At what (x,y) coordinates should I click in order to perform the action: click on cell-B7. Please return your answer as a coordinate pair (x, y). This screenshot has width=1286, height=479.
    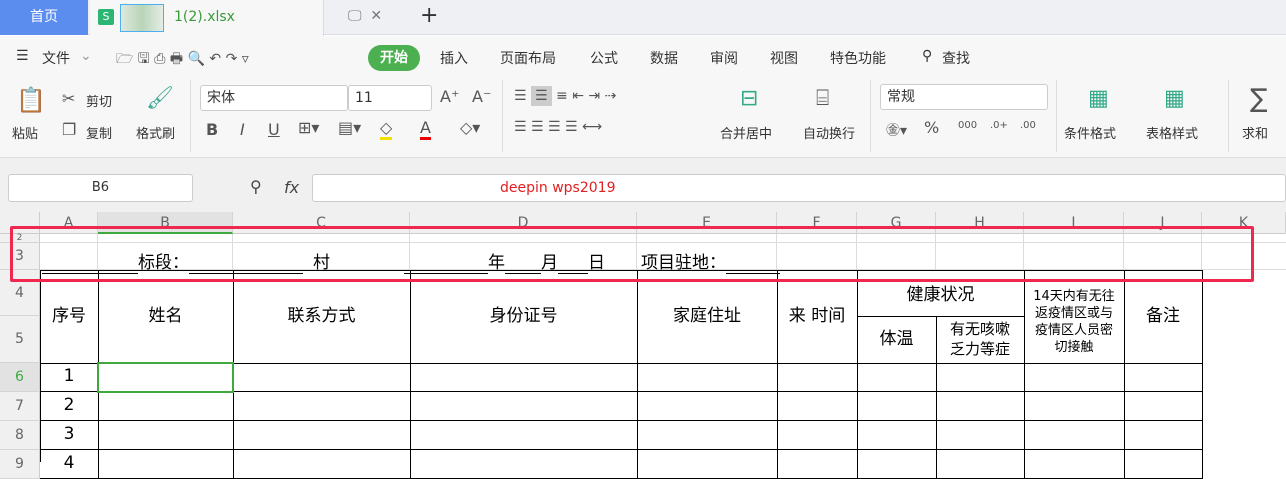
    Looking at the image, I should click on (166, 406).